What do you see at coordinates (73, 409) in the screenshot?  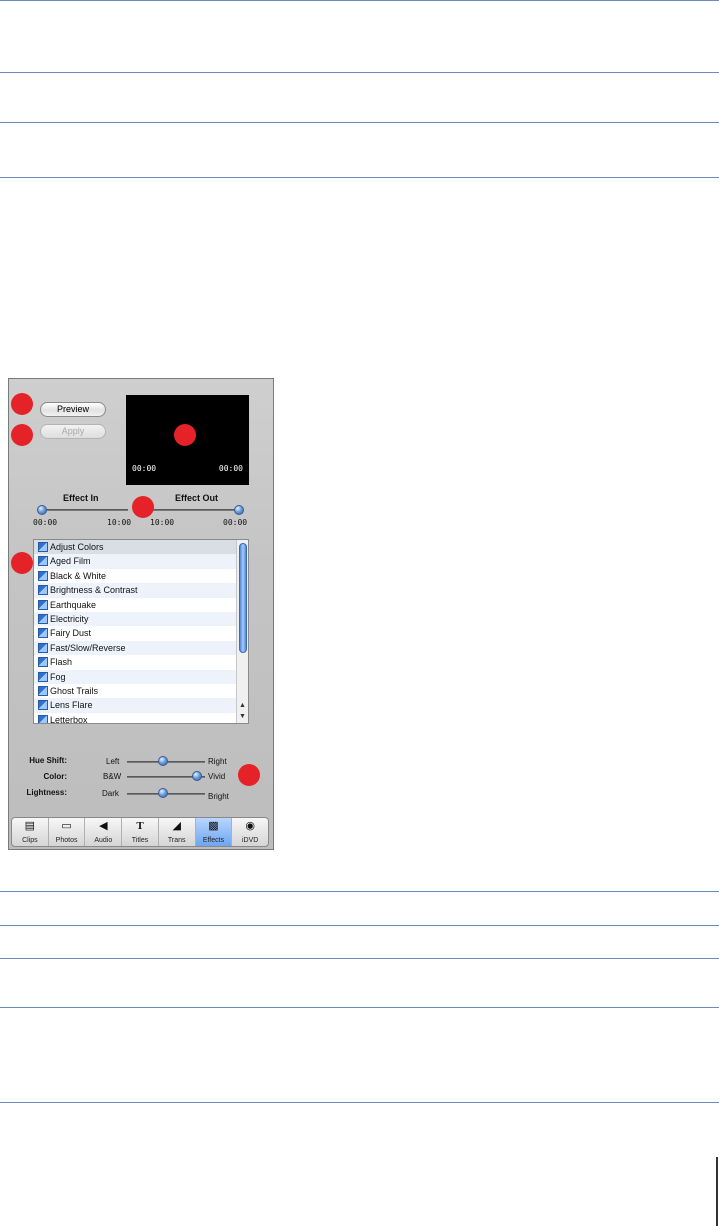 I see `preview-button: Preview` at bounding box center [73, 409].